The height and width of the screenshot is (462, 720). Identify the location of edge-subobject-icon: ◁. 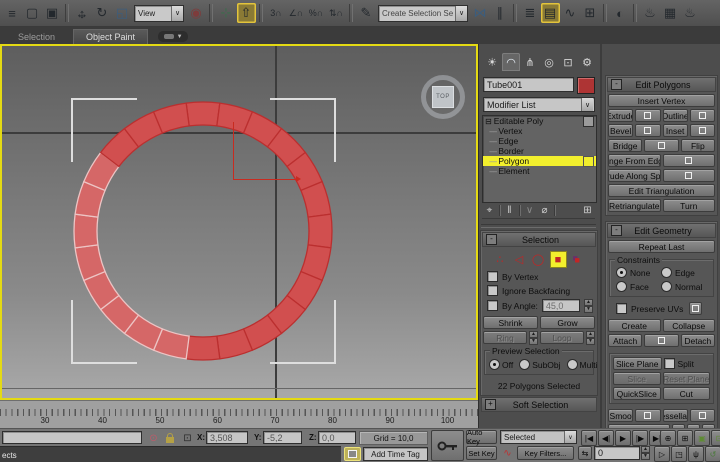
(519, 259).